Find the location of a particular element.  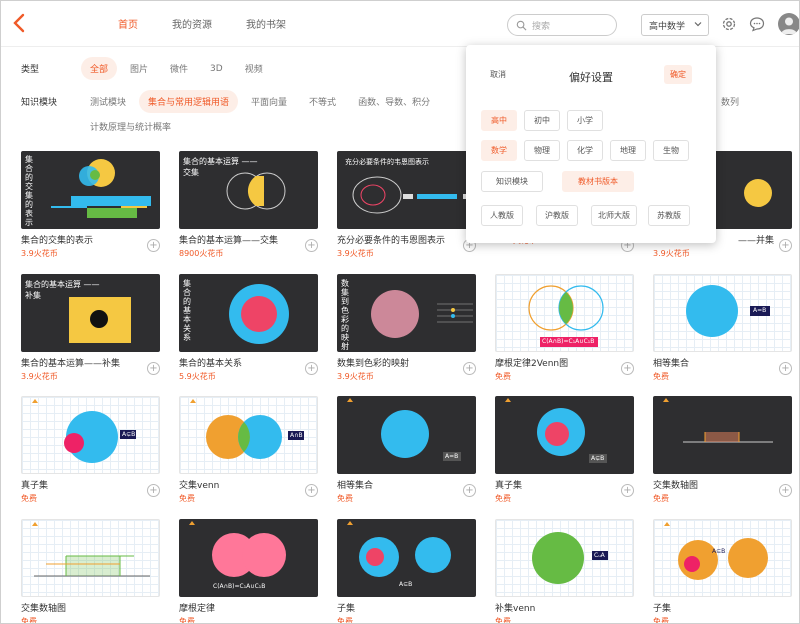

card-thumbnail: 集合的基本运算 ——交集 is located at coordinates (248, 190).